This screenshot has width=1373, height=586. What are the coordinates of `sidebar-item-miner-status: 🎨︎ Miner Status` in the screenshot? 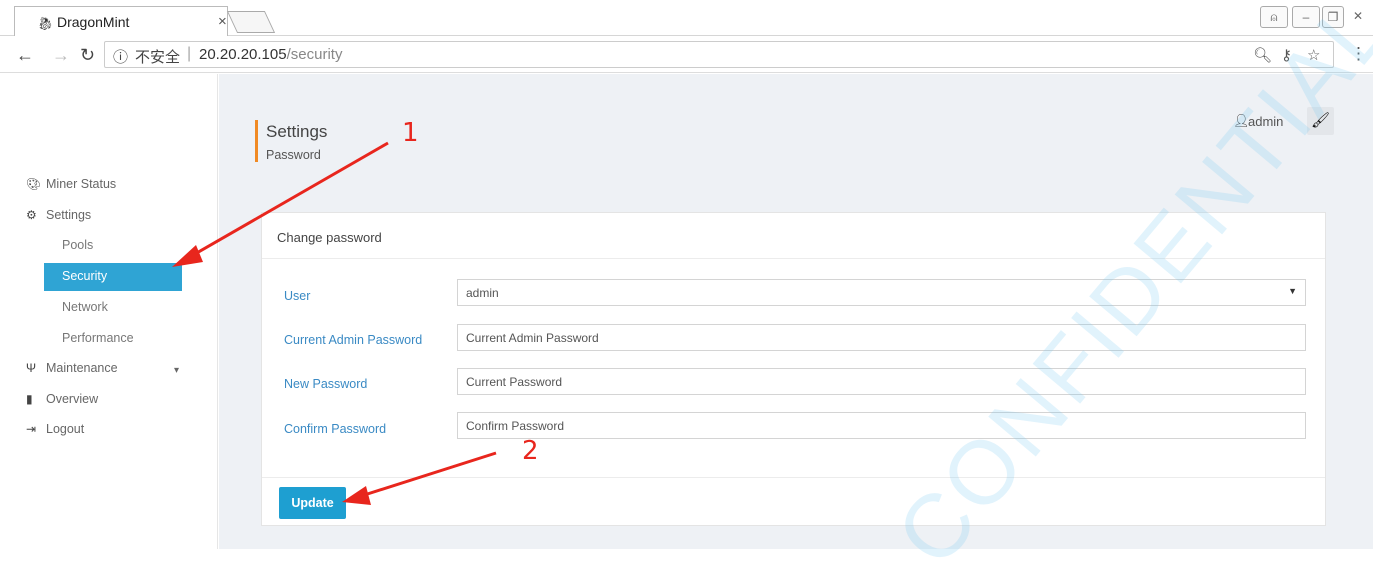 It's located at (71, 184).